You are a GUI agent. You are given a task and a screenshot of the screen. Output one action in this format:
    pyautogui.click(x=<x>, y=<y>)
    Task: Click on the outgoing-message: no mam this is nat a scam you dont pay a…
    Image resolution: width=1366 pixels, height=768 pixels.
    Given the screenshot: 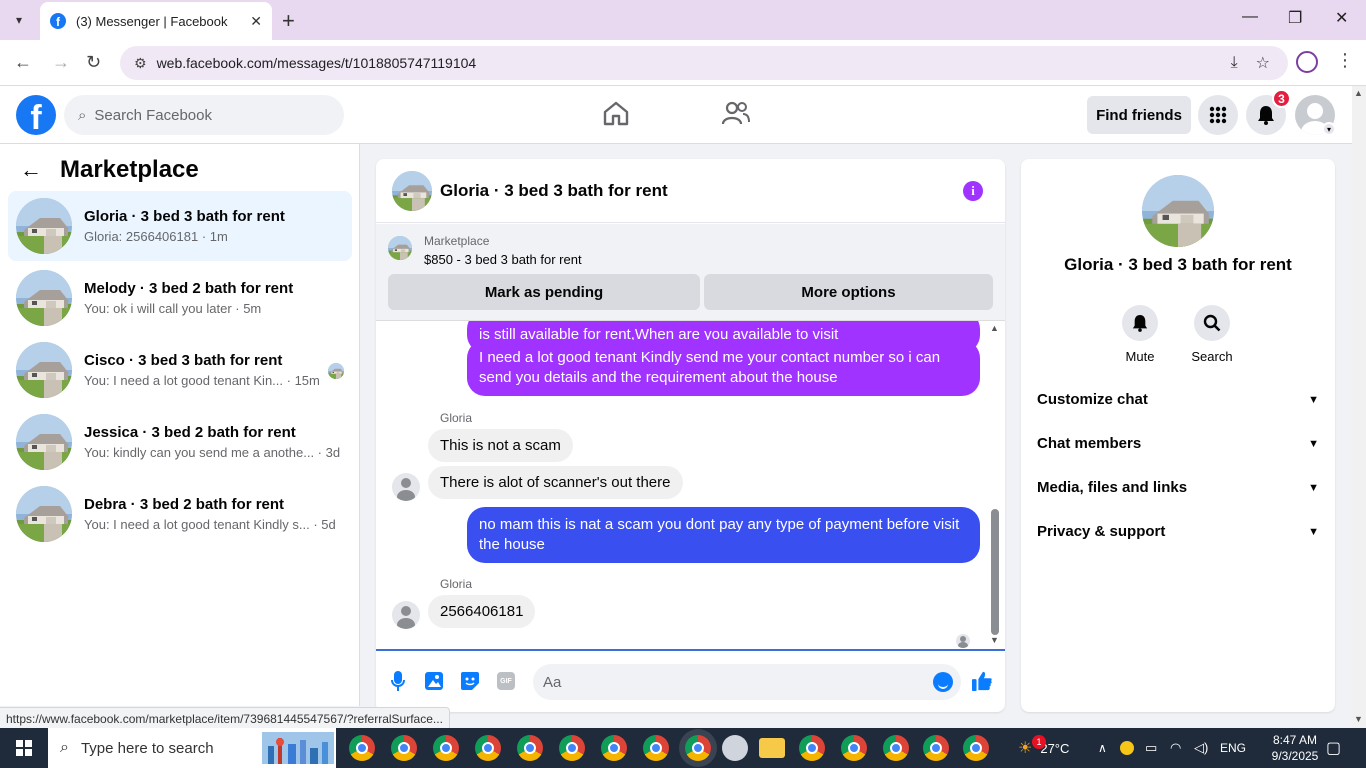 What is the action you would take?
    pyautogui.click(x=723, y=535)
    